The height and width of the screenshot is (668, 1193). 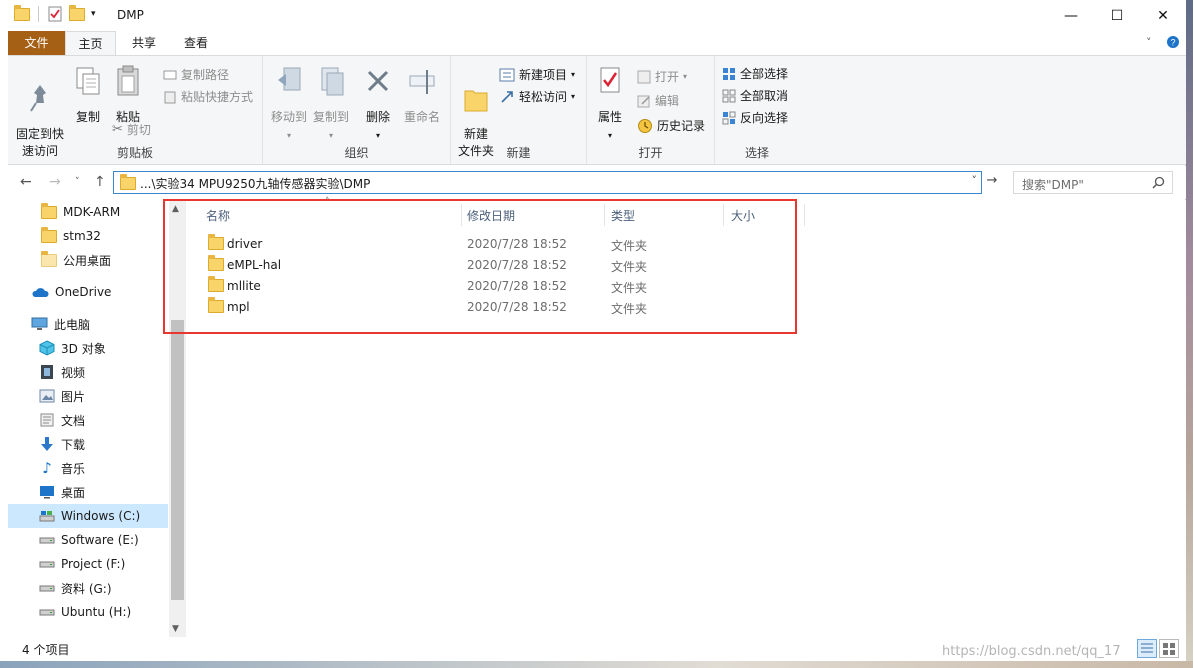 What do you see at coordinates (658, 100) in the screenshot?
I see `edit-button: 编辑` at bounding box center [658, 100].